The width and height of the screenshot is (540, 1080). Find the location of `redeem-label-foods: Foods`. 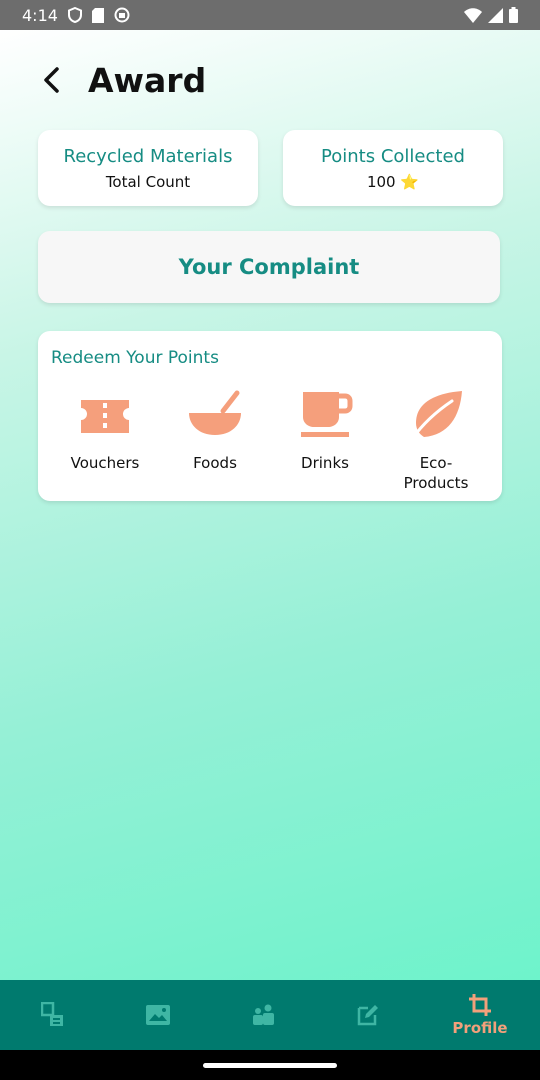

redeem-label-foods: Foods is located at coordinates (215, 463).